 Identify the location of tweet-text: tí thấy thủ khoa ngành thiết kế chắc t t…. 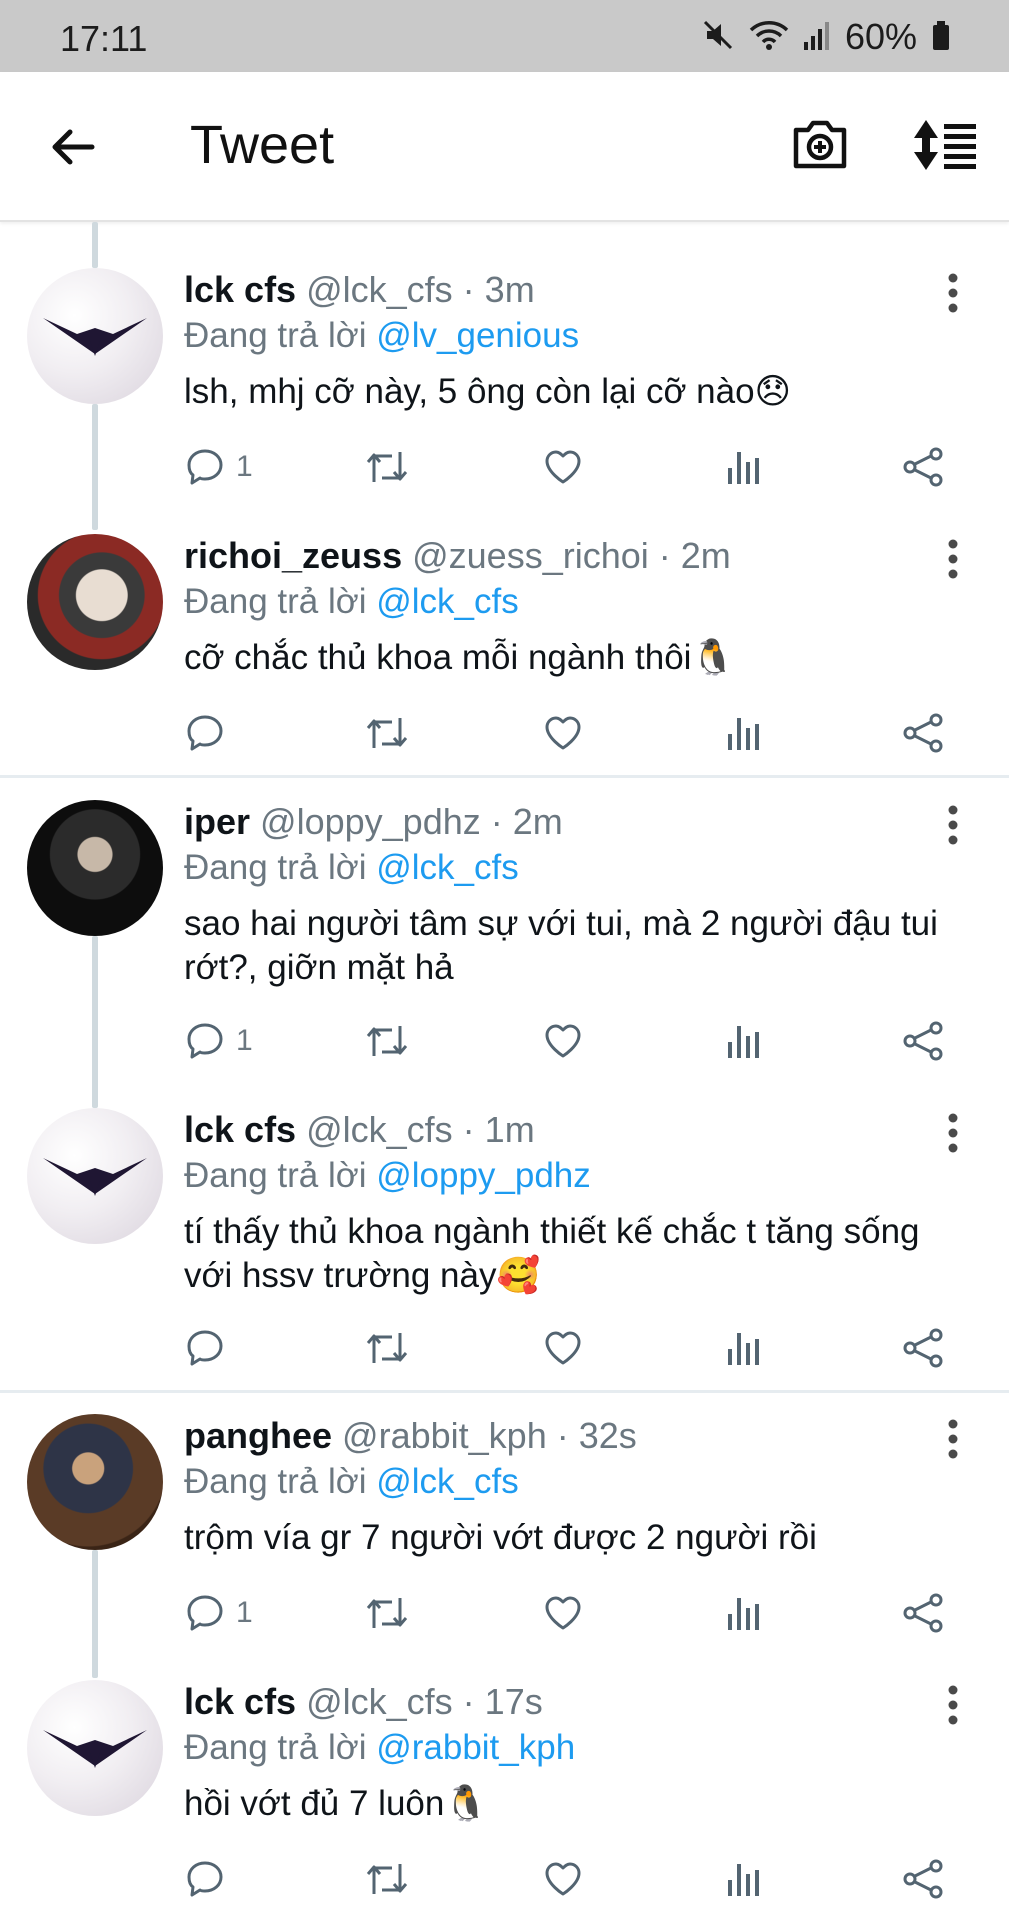
(552, 1253).